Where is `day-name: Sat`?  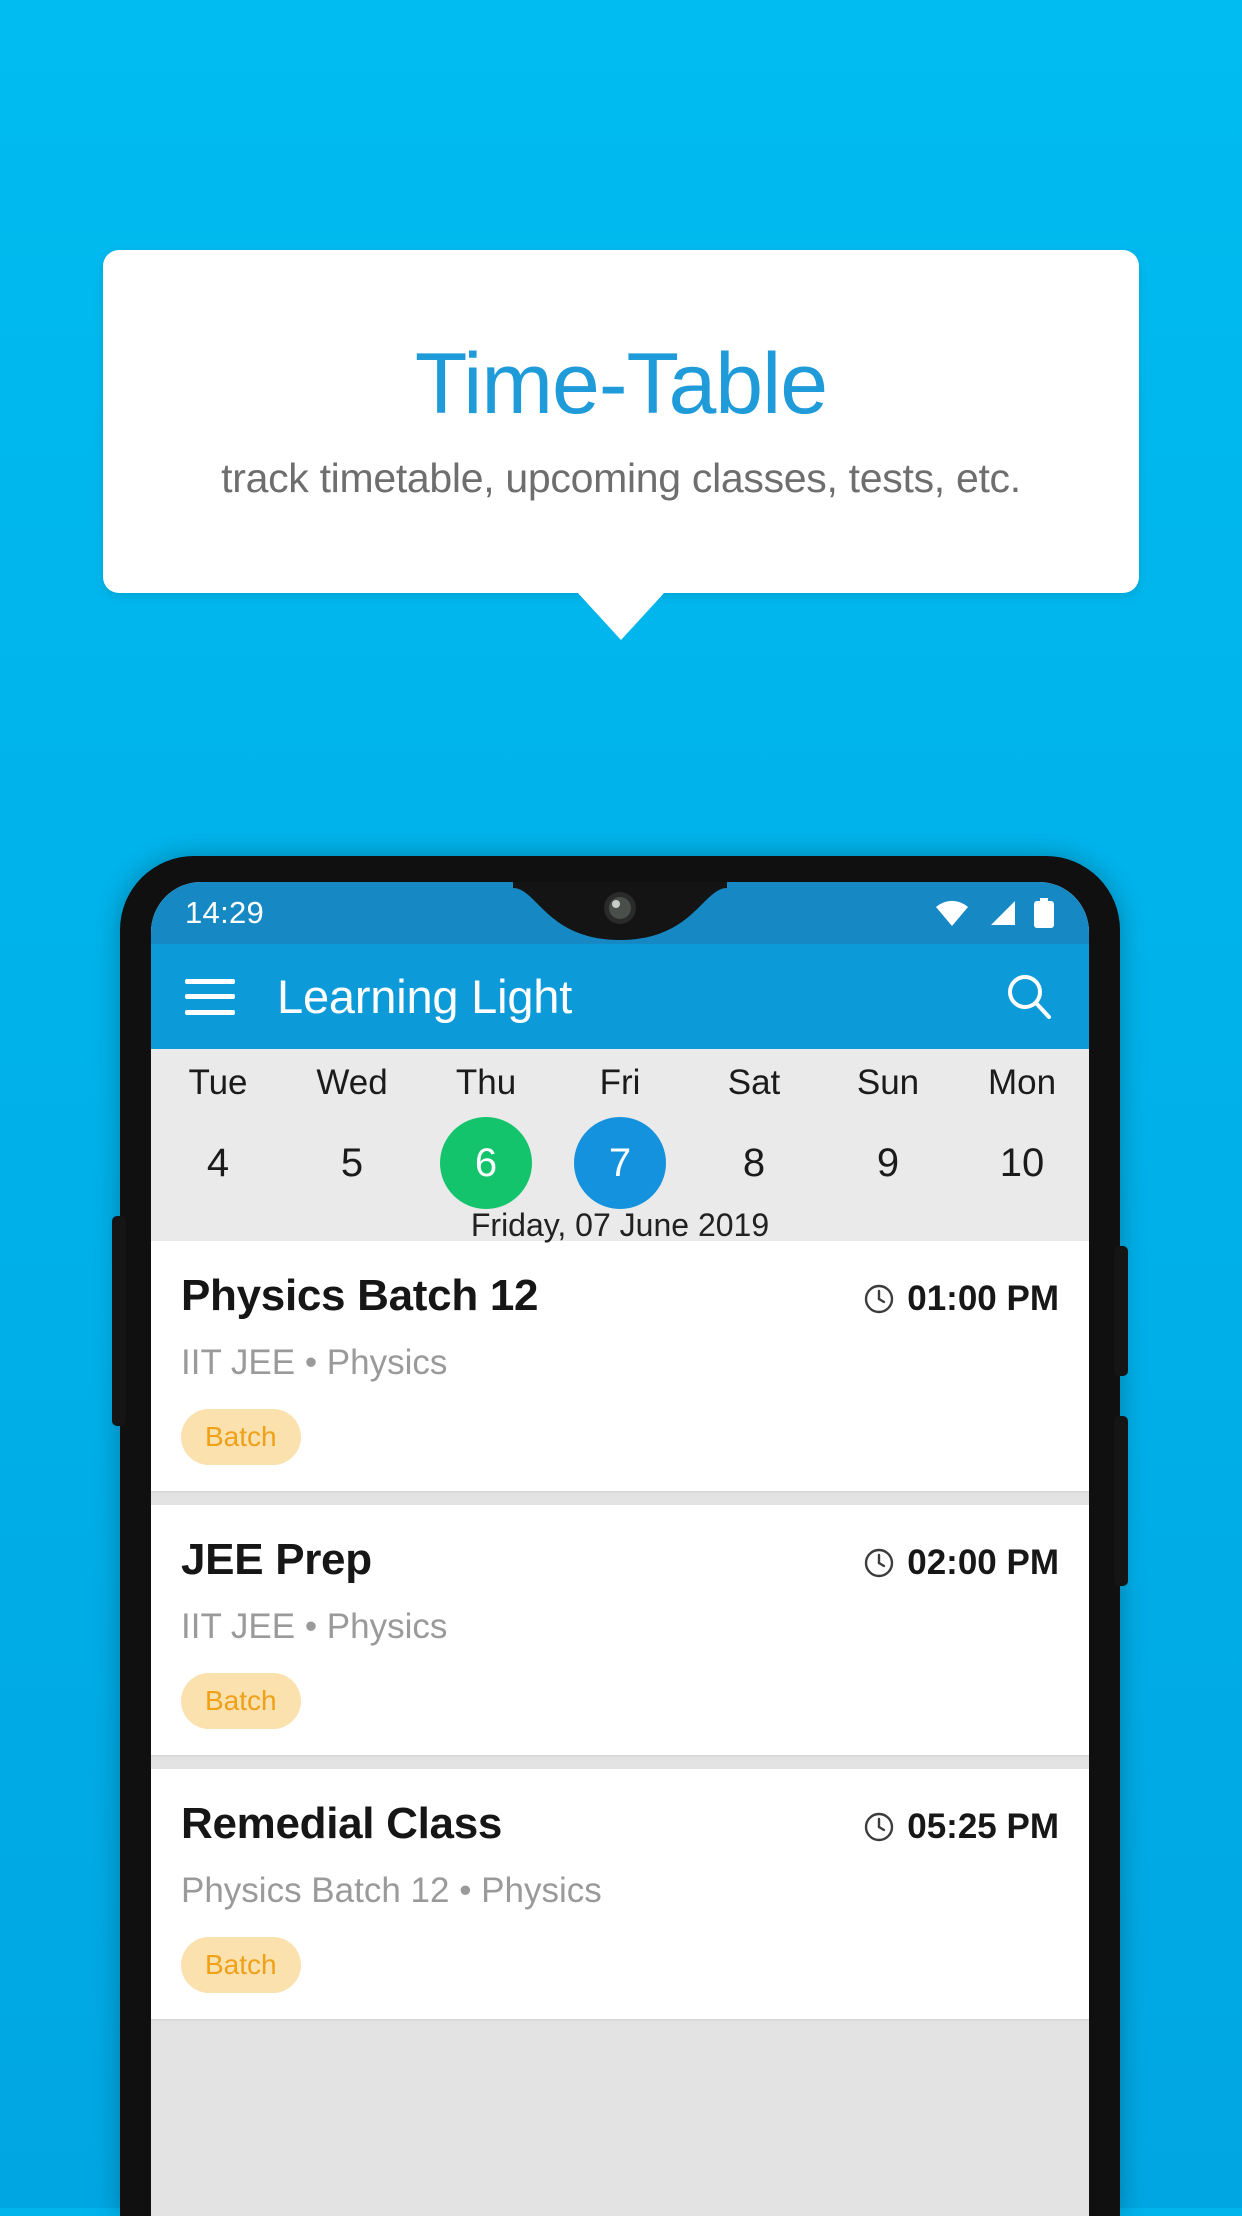
day-name: Sat is located at coordinates (754, 1082).